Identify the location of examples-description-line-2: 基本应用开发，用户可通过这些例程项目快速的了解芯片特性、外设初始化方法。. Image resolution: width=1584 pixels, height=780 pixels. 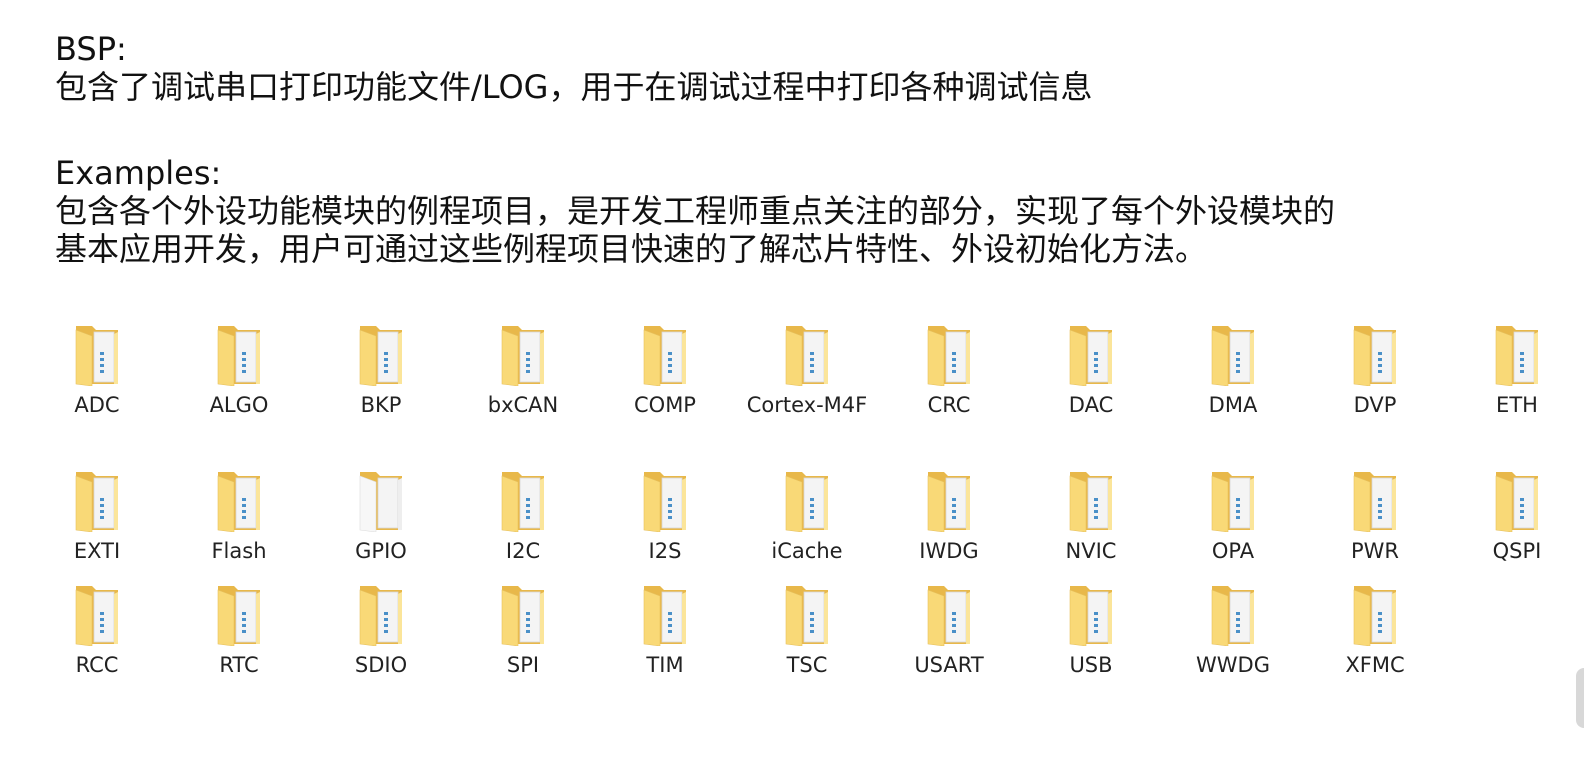
(631, 249).